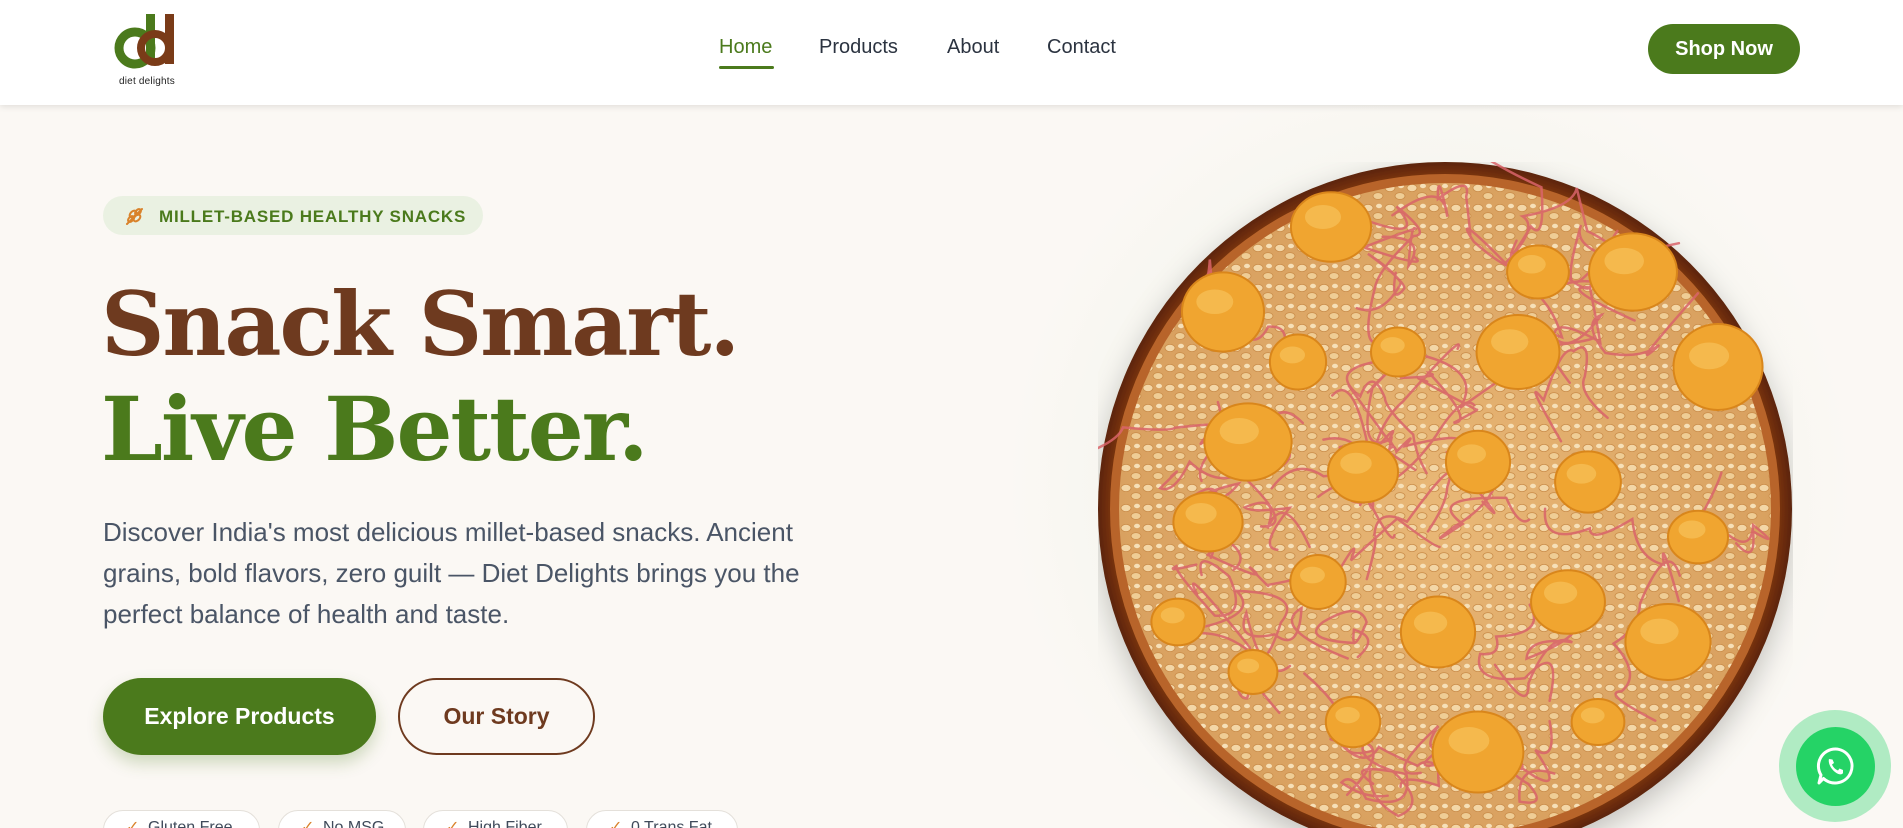 This screenshot has height=828, width=1903. What do you see at coordinates (147, 81) in the screenshot?
I see `logo-text: diet delights` at bounding box center [147, 81].